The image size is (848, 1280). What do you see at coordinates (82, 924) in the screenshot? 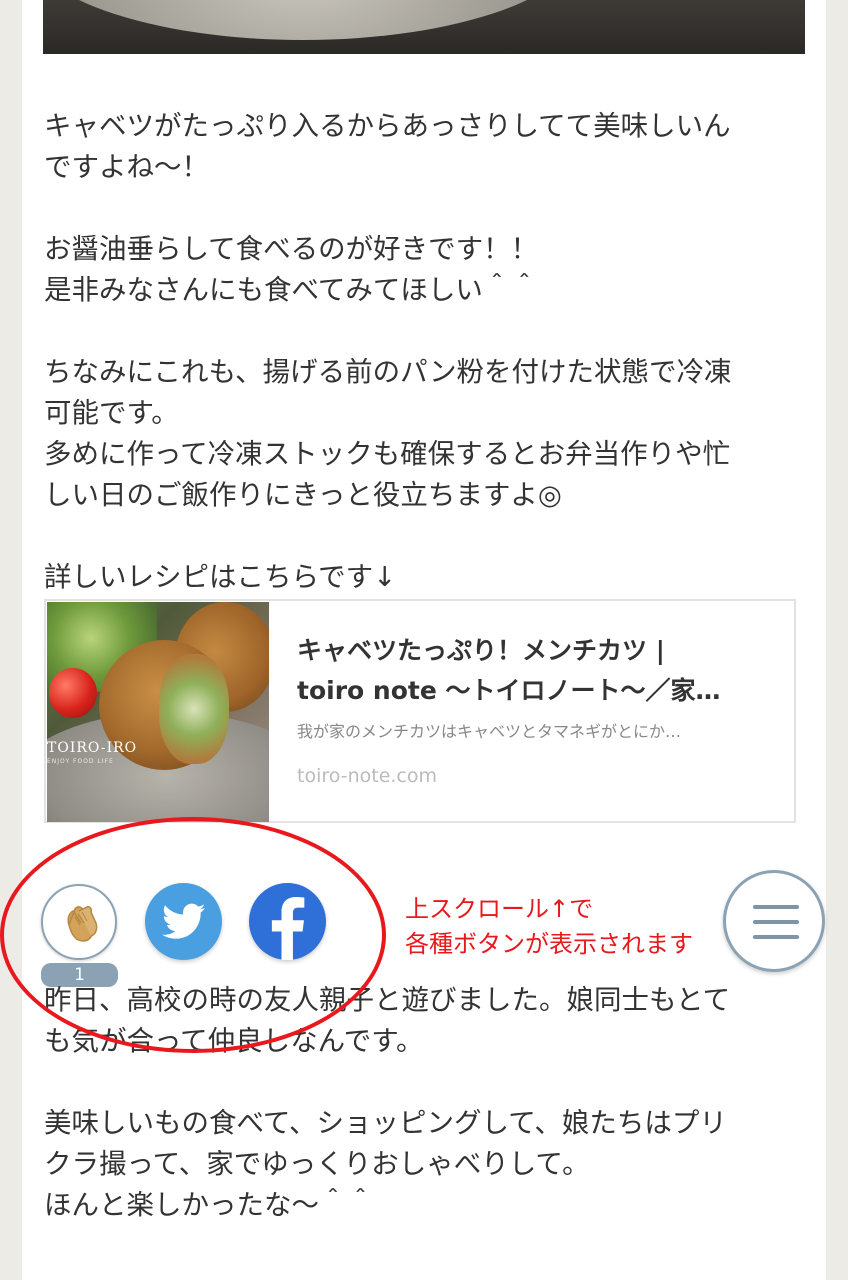
I see `clap-hands-icon` at bounding box center [82, 924].